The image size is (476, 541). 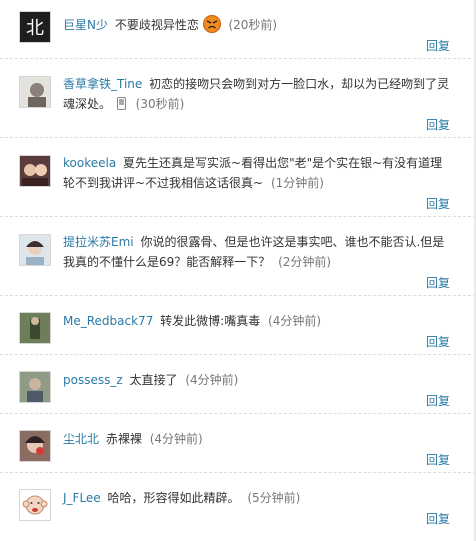 I want to click on mobile-phone-icon, so click(x=121, y=103).